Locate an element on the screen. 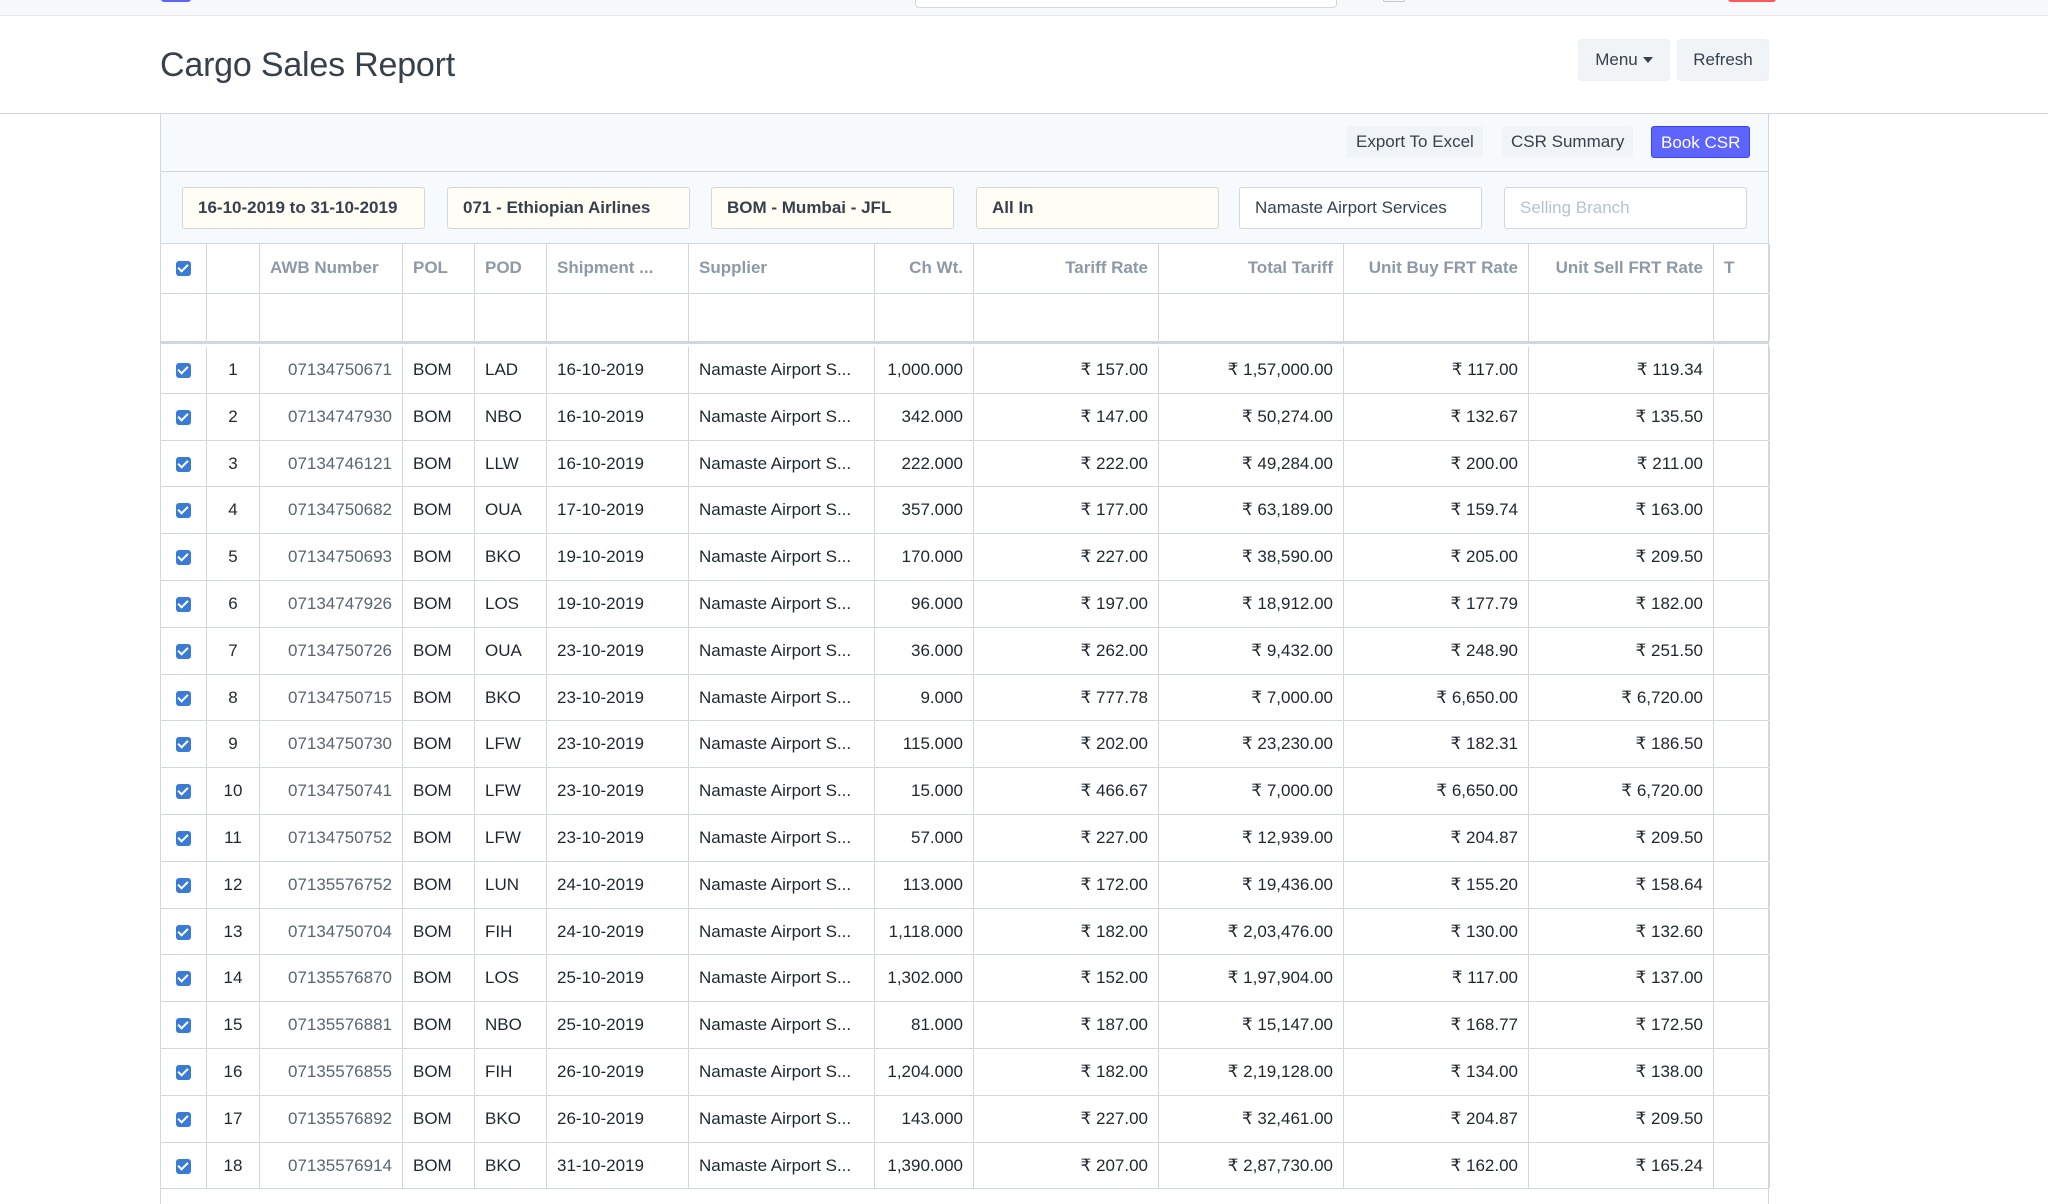 Image resolution: width=2048 pixels, height=1204 pixels. unit-sell-header: Unit Sell FRT Rate is located at coordinates (1621, 268).